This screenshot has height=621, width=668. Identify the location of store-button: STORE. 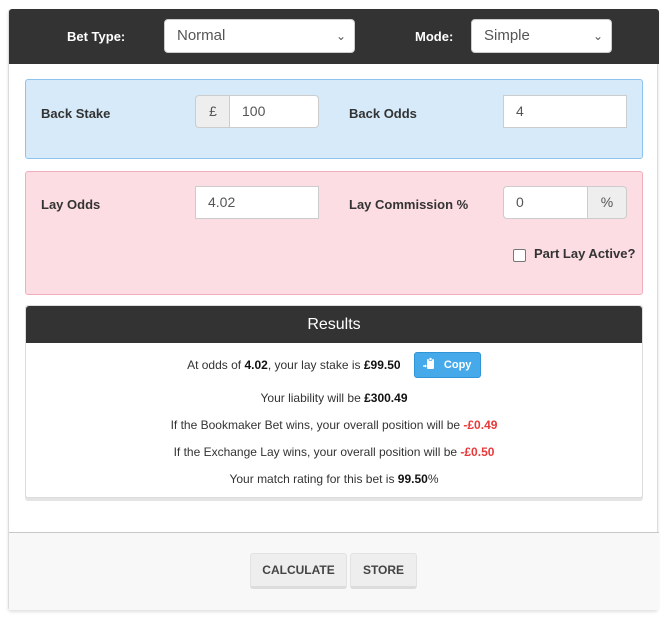
(383, 571).